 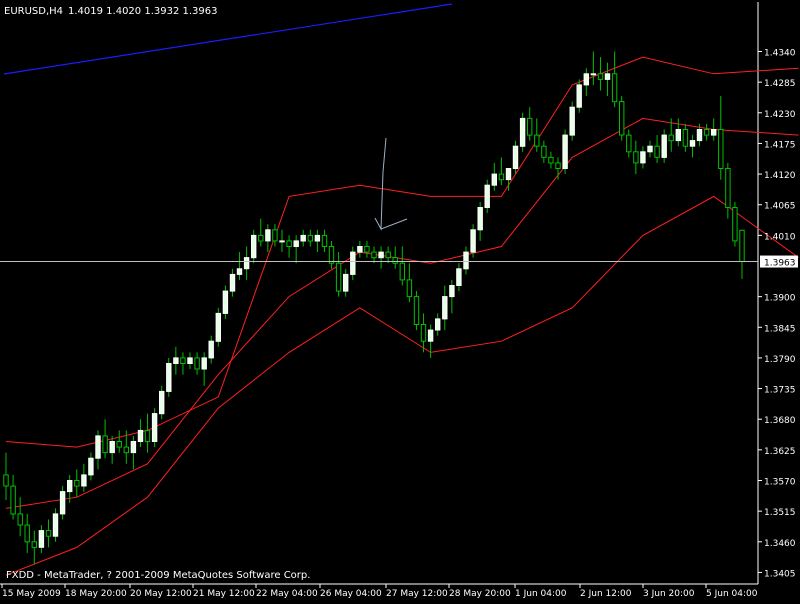 I want to click on price-tick-label: 1.4230, so click(x=780, y=115).